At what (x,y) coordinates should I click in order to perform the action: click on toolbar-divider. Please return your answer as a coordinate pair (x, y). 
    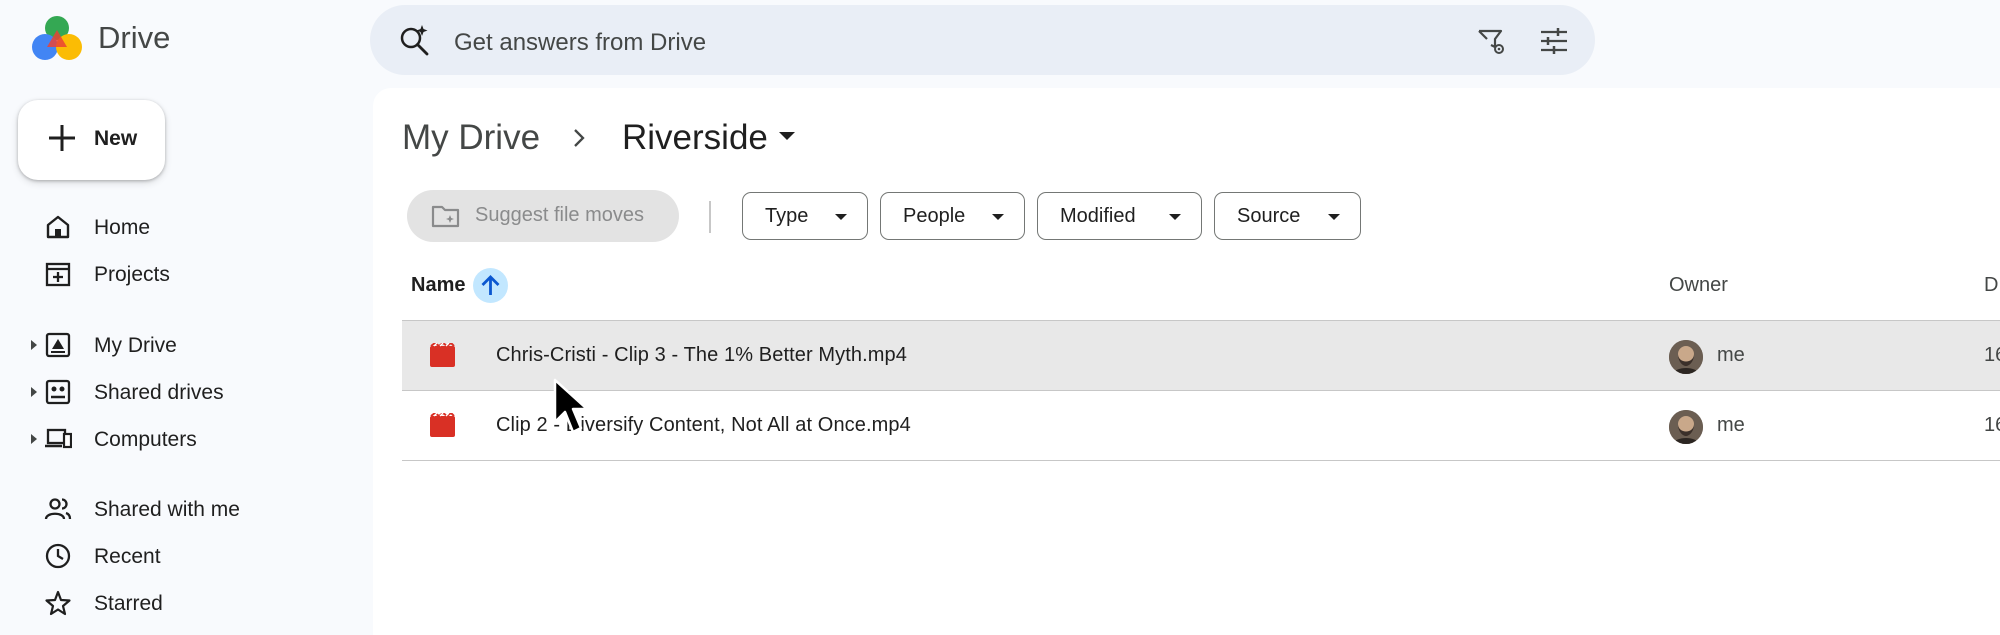
    Looking at the image, I should click on (710, 217).